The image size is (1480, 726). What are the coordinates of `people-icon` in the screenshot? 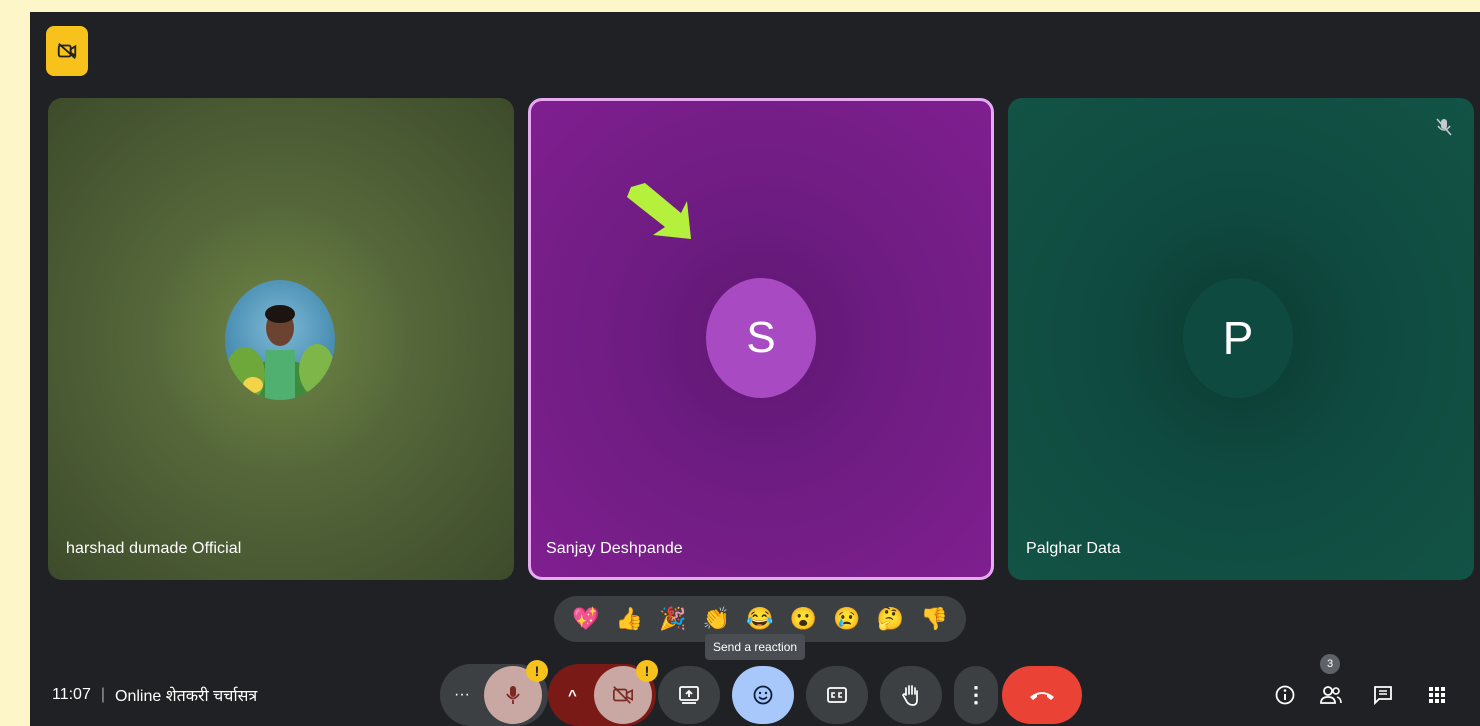 It's located at (1331, 695).